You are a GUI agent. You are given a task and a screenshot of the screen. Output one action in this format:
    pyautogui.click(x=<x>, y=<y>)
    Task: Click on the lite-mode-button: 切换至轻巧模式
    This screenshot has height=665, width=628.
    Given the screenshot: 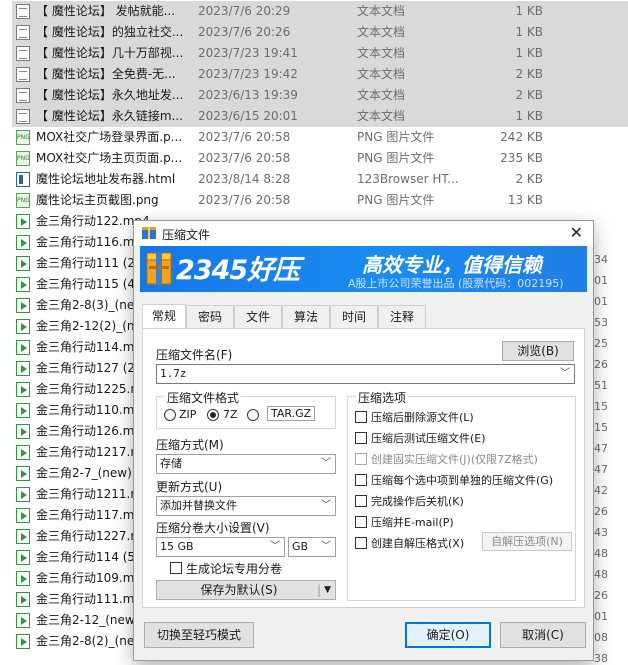 What is the action you would take?
    pyautogui.click(x=199, y=635)
    